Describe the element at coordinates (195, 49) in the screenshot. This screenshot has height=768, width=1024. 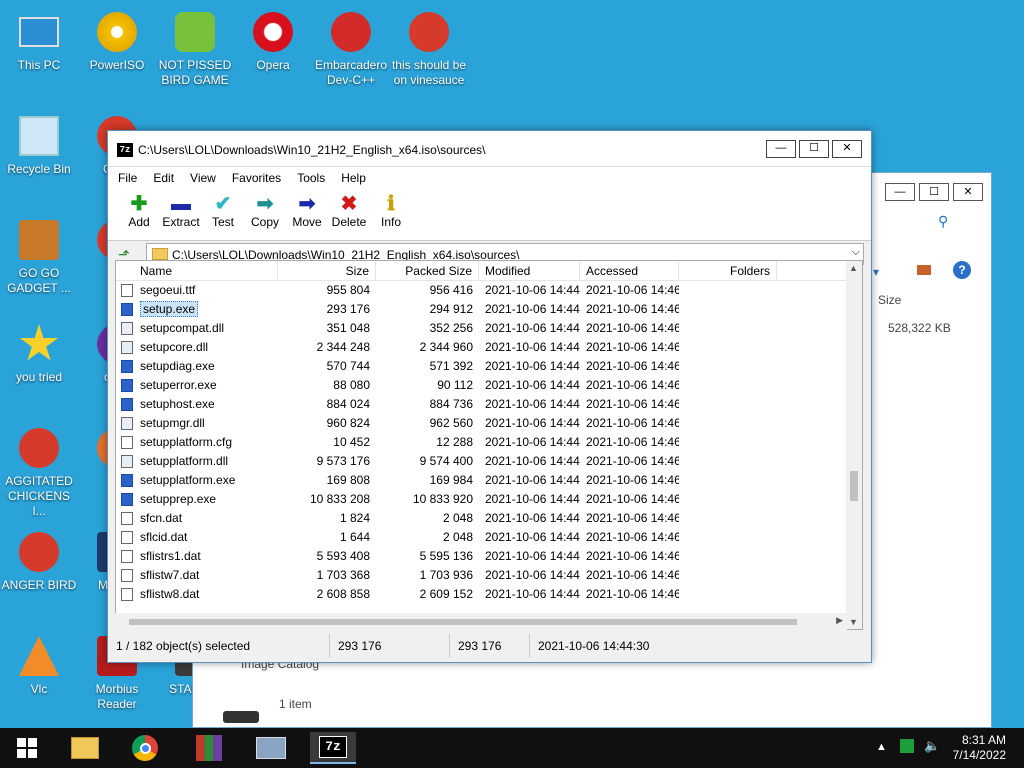
I see `desktop-icon-not-pissed-bird-game: NOT PISSED BIRD GAME` at that location.